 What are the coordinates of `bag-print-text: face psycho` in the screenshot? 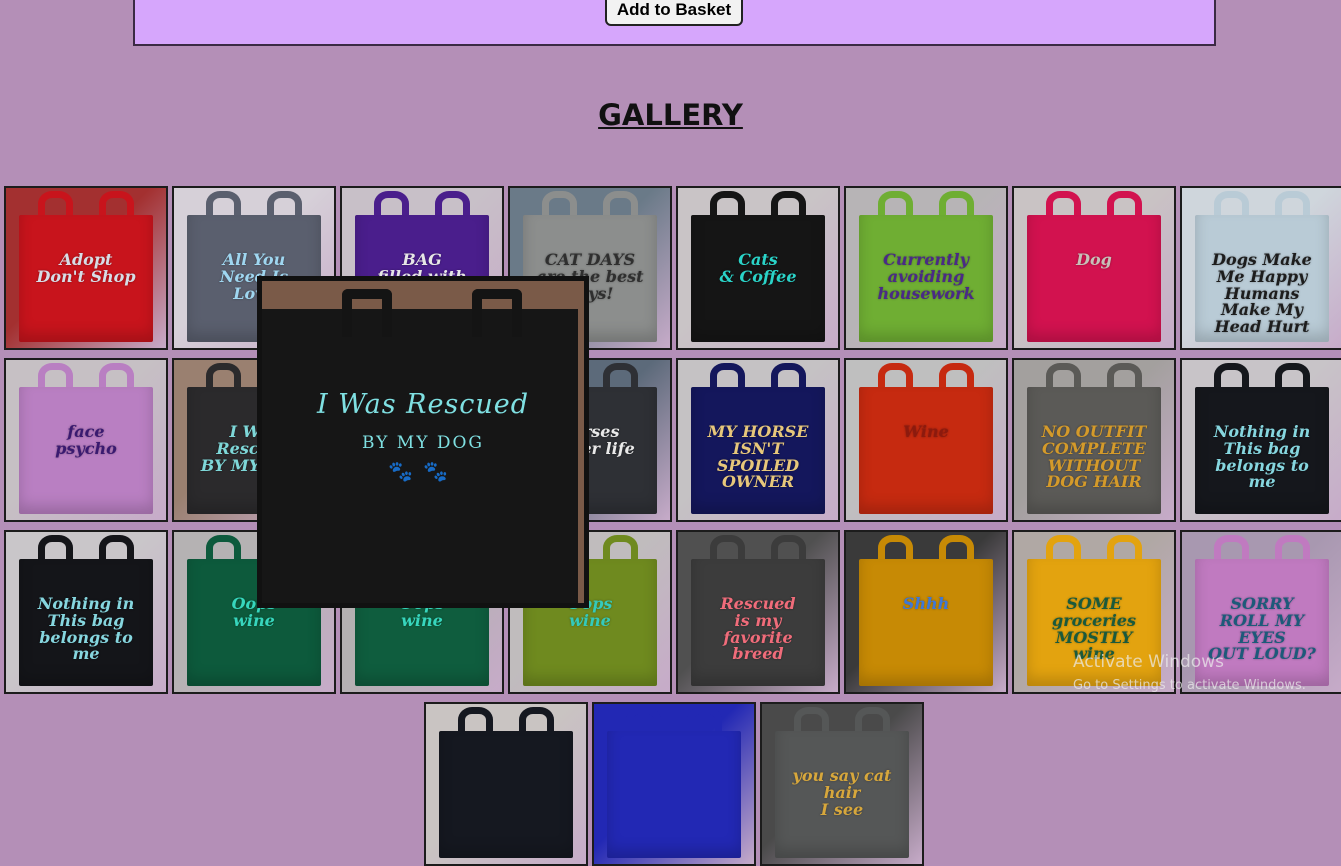 It's located at (86, 440).